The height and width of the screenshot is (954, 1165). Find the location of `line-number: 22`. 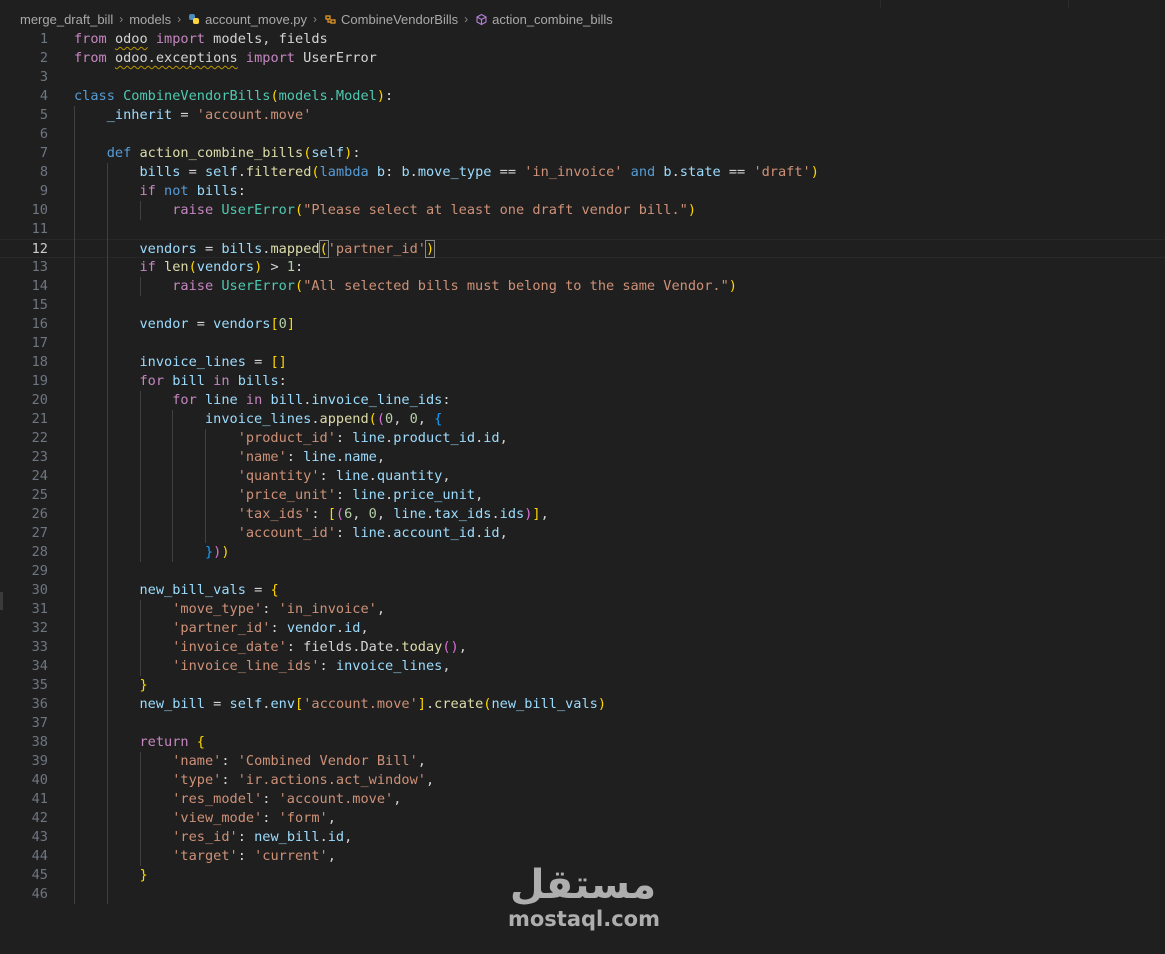

line-number: 22 is located at coordinates (39, 438).